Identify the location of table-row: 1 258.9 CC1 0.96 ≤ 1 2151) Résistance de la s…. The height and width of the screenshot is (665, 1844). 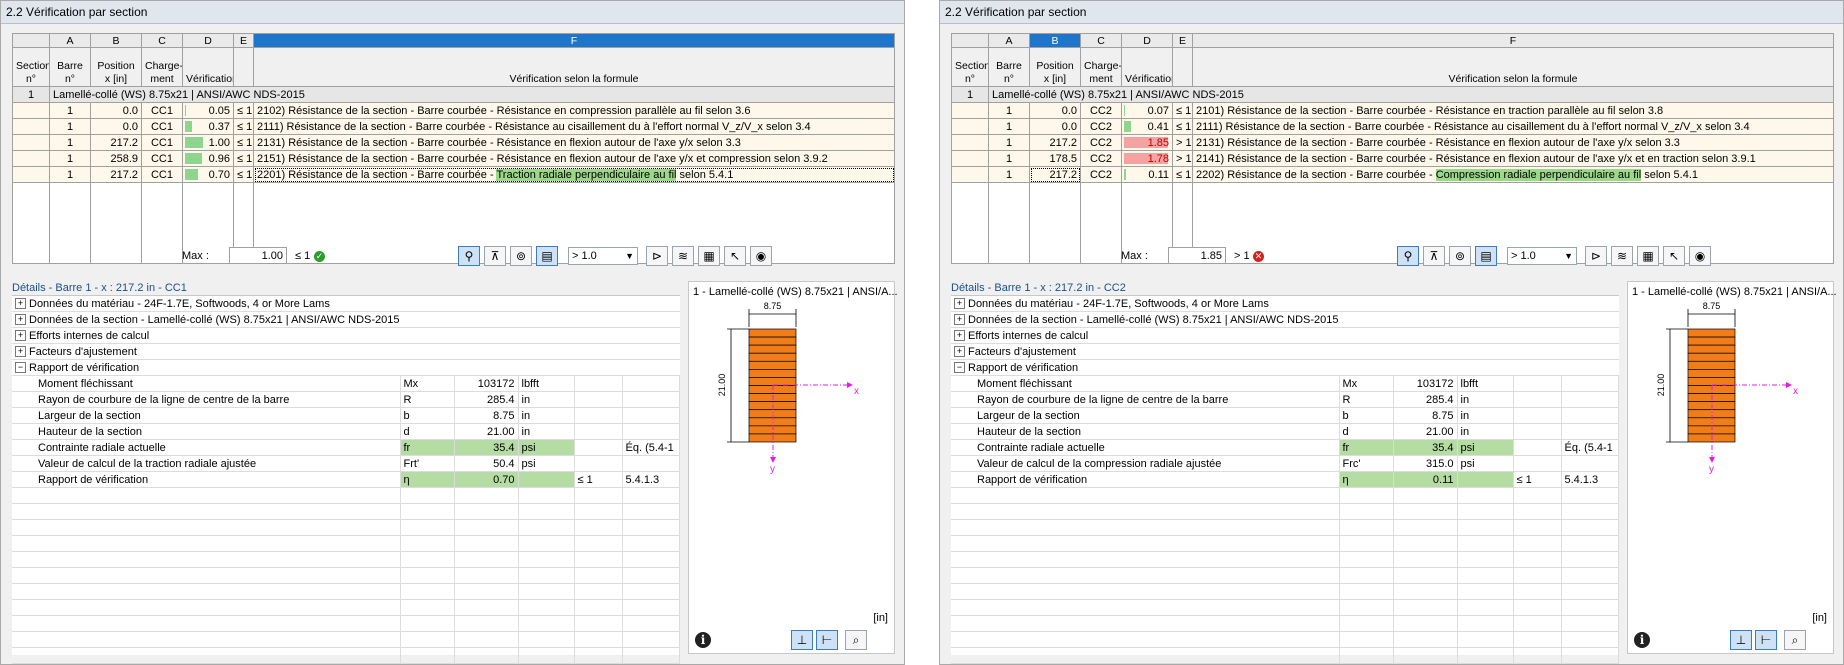
(453, 158).